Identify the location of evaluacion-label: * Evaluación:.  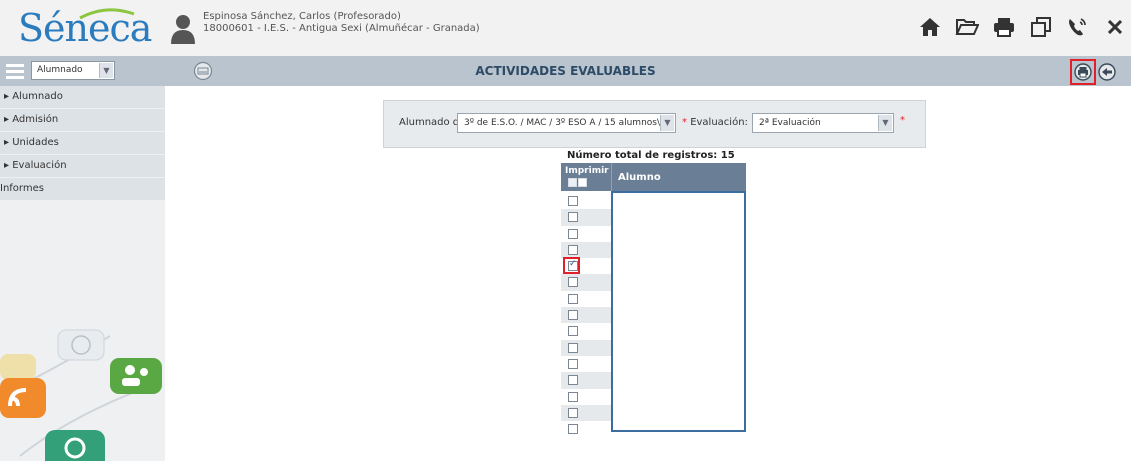
(715, 122).